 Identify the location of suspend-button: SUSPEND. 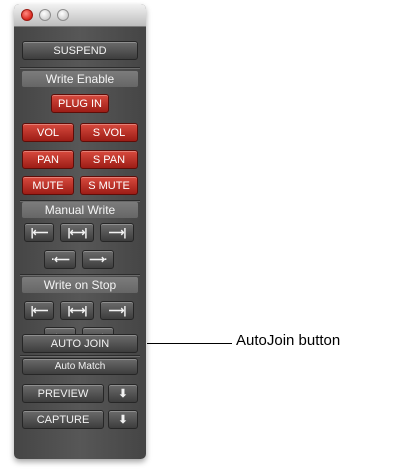
(80, 50).